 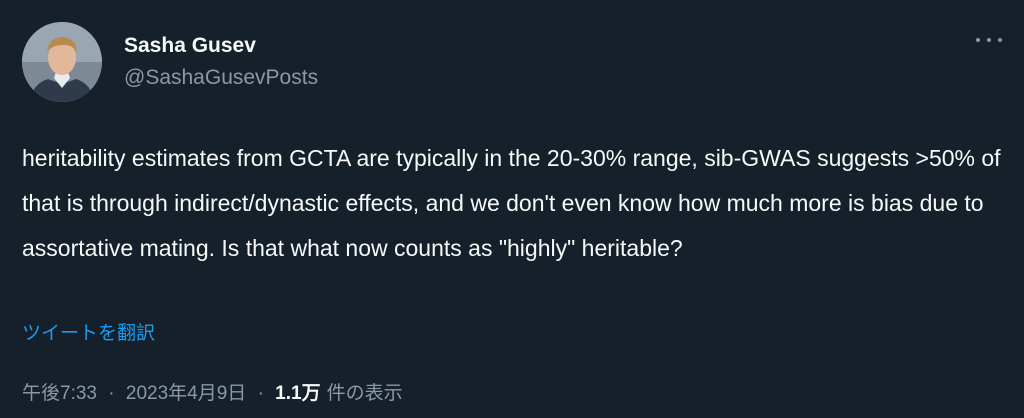 I want to click on author-handle: @SashaGusevPosts, so click(x=221, y=78).